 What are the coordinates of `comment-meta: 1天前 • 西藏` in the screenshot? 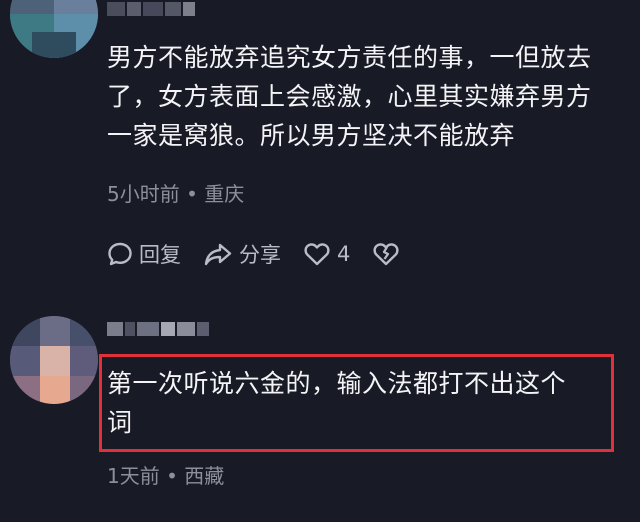 It's located at (166, 476).